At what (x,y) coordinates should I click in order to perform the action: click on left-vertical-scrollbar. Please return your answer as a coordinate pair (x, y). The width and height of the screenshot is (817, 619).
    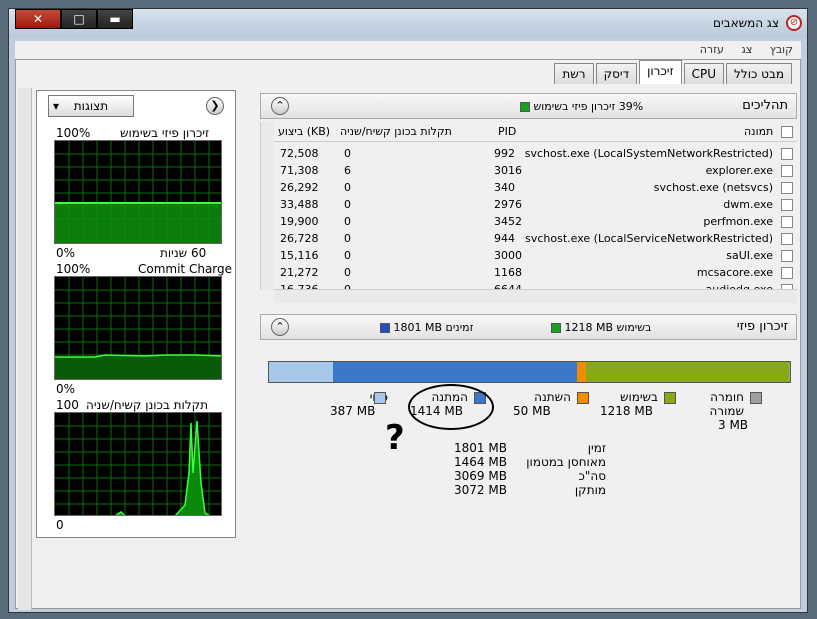
    Looking at the image, I should click on (25, 349).